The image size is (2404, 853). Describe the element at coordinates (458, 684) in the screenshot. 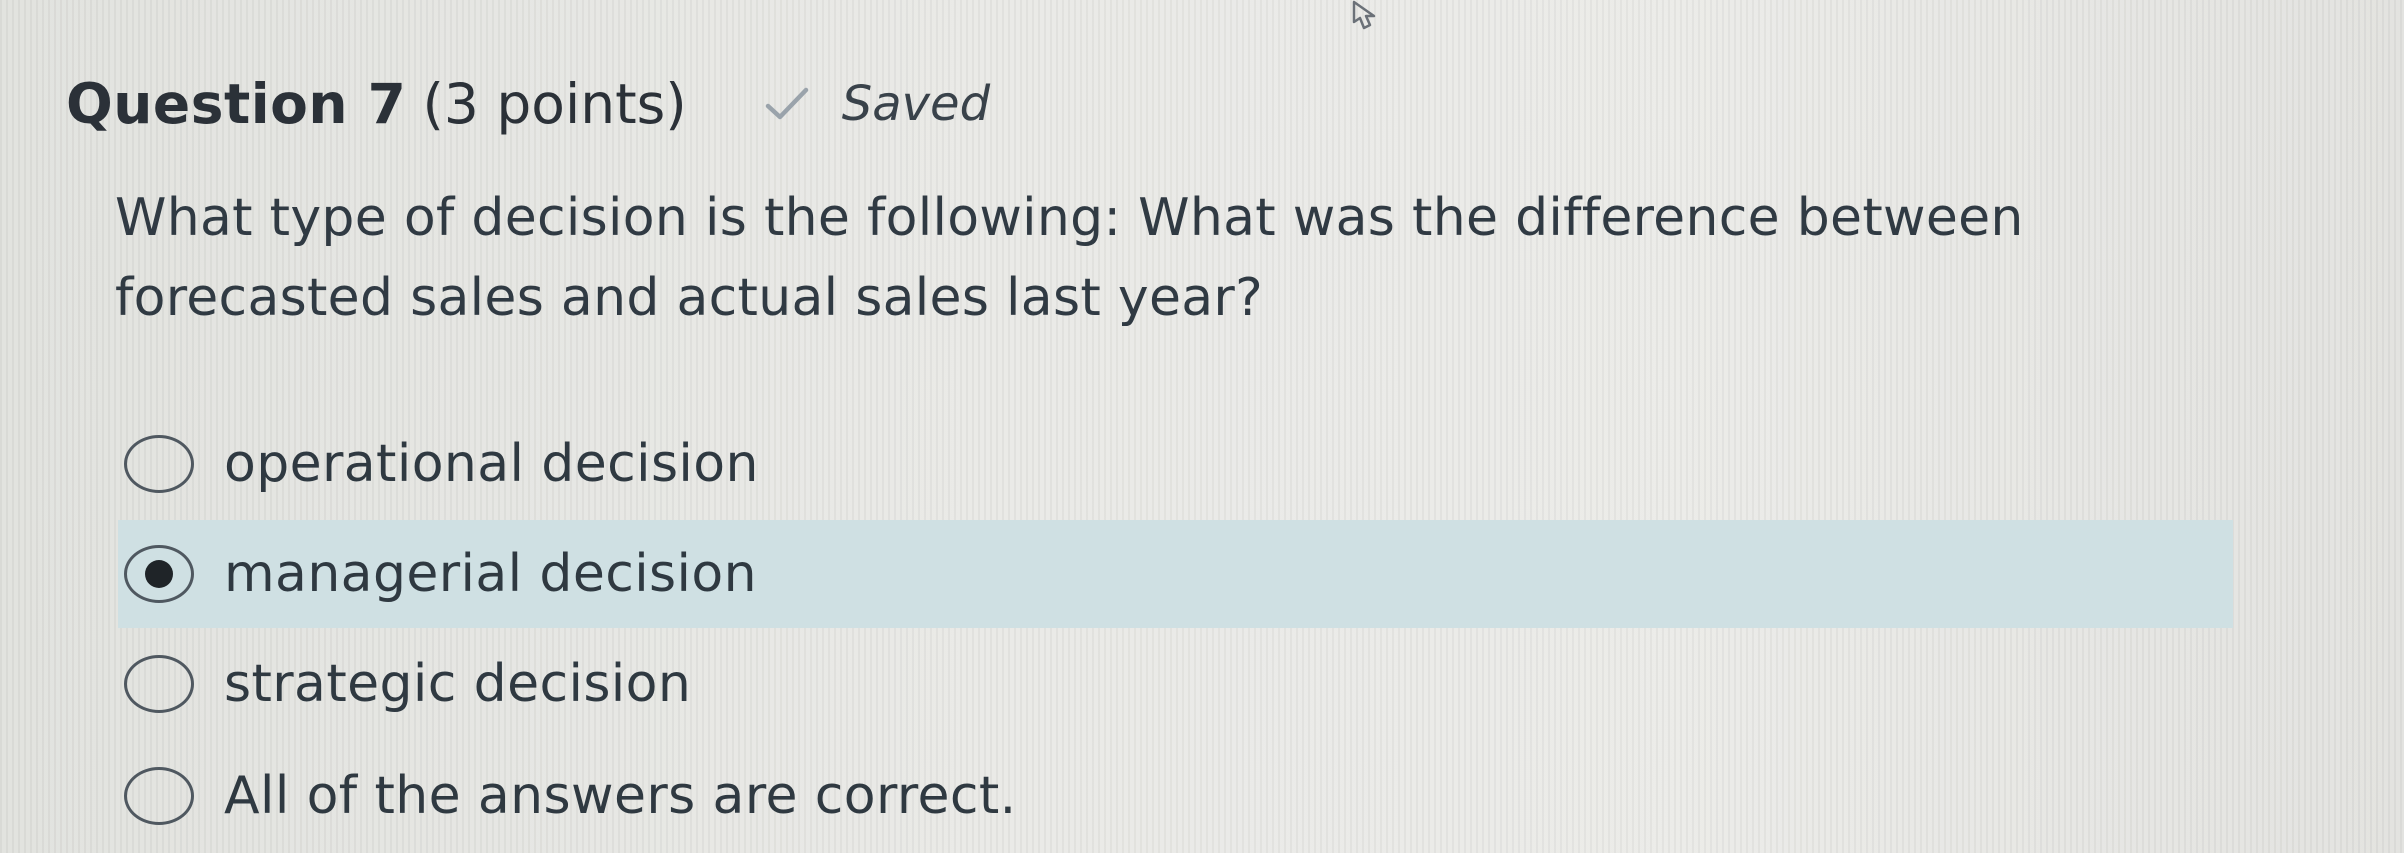

I see `option-label: strategic decision` at that location.